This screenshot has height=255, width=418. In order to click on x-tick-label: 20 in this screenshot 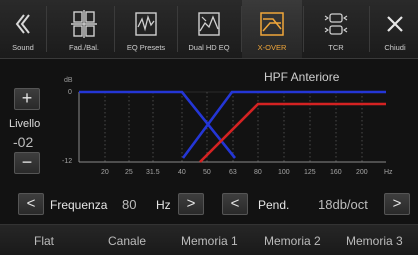, I will do `click(105, 172)`.